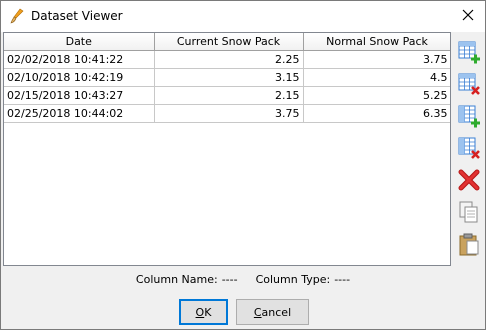 The image size is (486, 330). I want to click on table-row: 02/15/2018 10:43:27 2.15 5.25, so click(227, 95).